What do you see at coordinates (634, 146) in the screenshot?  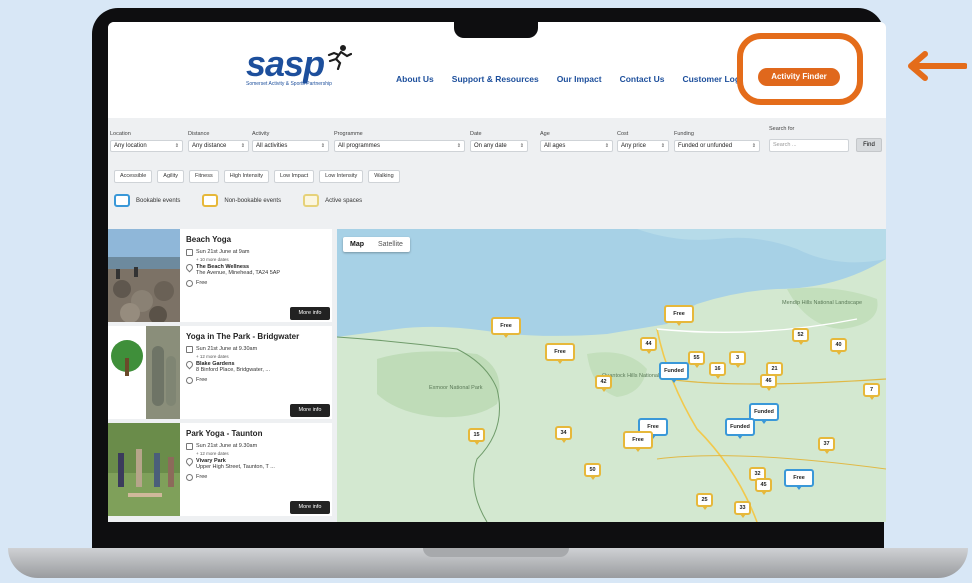 I see `cost-select-value: Any price` at bounding box center [634, 146].